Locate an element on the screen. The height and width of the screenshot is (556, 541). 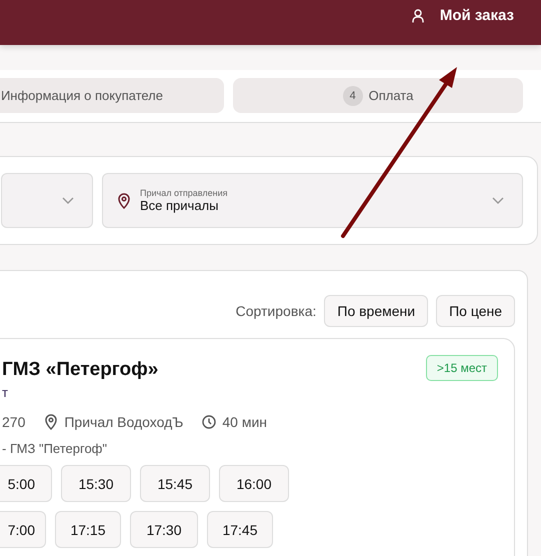
time-slot-button: 7:00 is located at coordinates (23, 529).